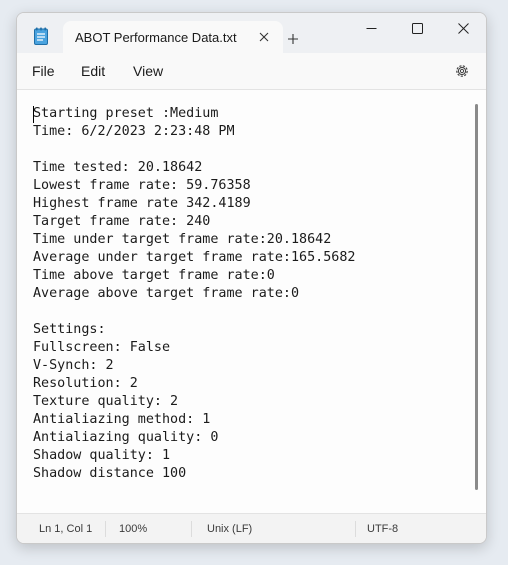 The image size is (508, 565). I want to click on close-window-button, so click(463, 28).